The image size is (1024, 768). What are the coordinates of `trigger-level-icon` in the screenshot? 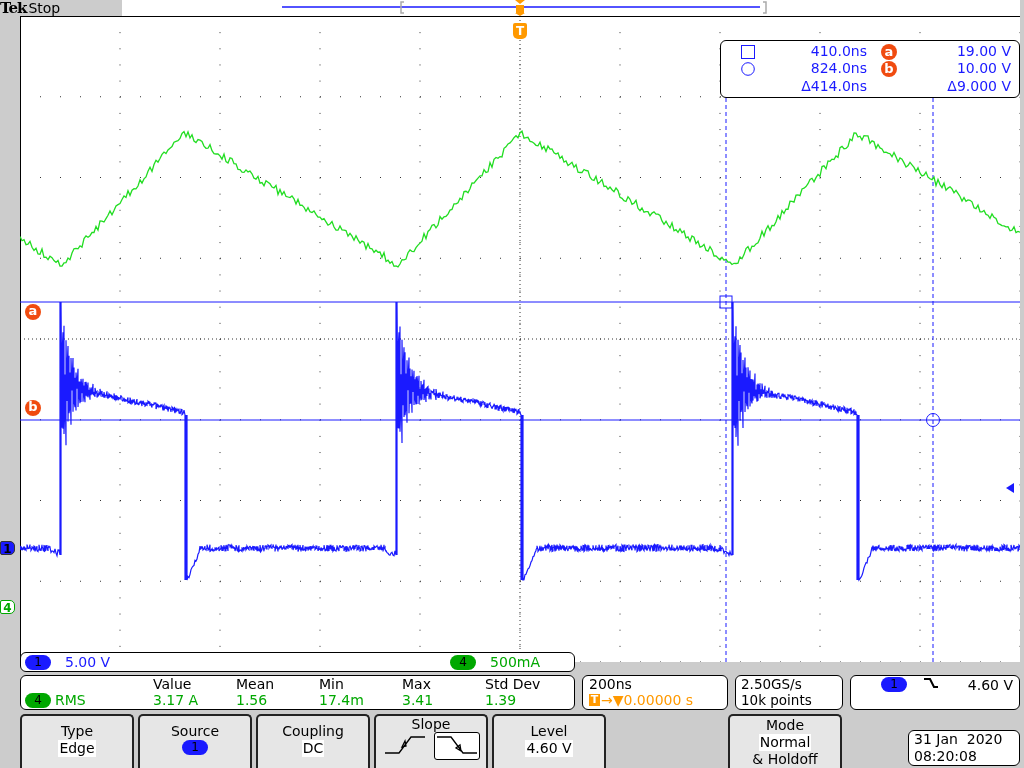 It's located at (1010, 488).